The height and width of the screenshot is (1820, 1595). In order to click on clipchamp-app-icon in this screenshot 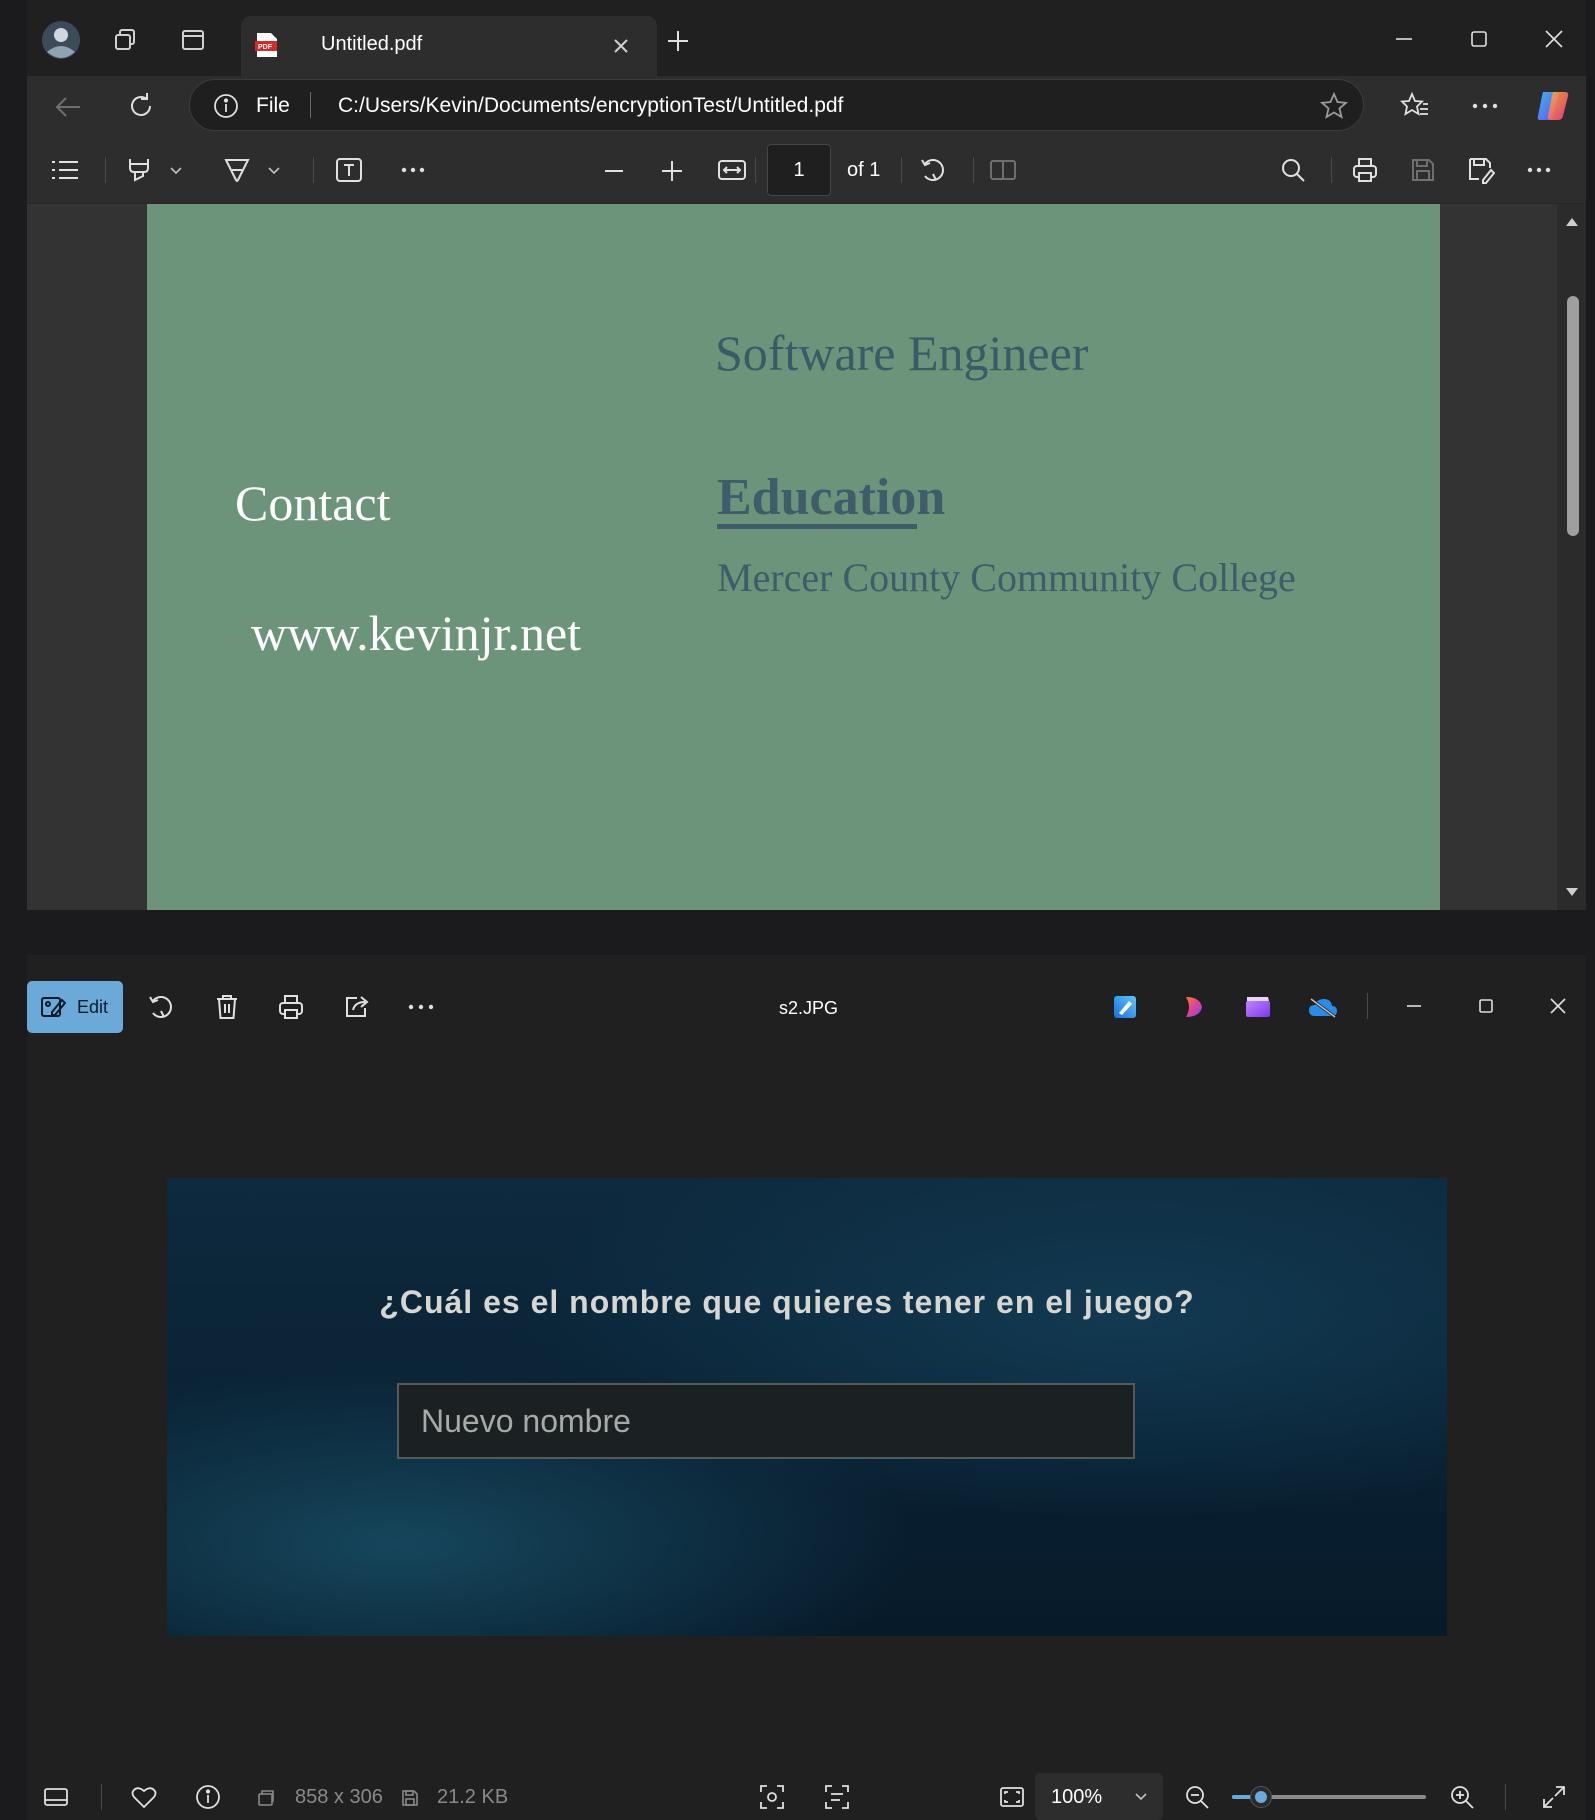, I will do `click(1193, 1007)`.